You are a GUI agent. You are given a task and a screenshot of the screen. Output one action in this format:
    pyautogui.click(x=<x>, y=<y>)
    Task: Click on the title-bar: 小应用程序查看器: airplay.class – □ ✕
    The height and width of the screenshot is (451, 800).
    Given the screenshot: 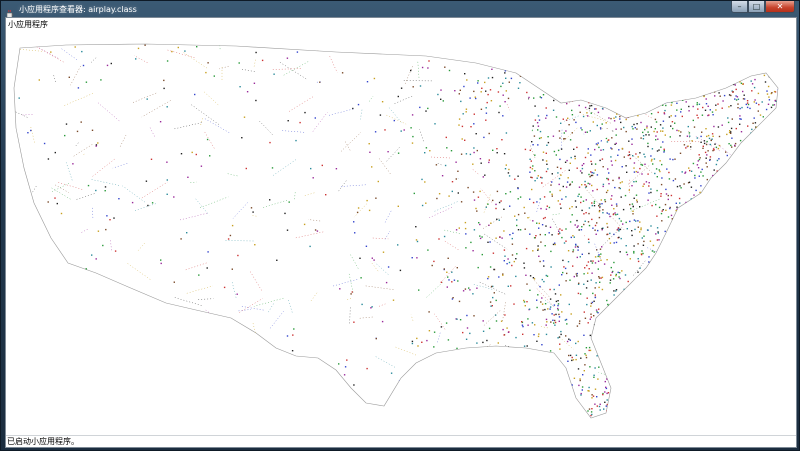 What is the action you would take?
    pyautogui.click(x=400, y=10)
    